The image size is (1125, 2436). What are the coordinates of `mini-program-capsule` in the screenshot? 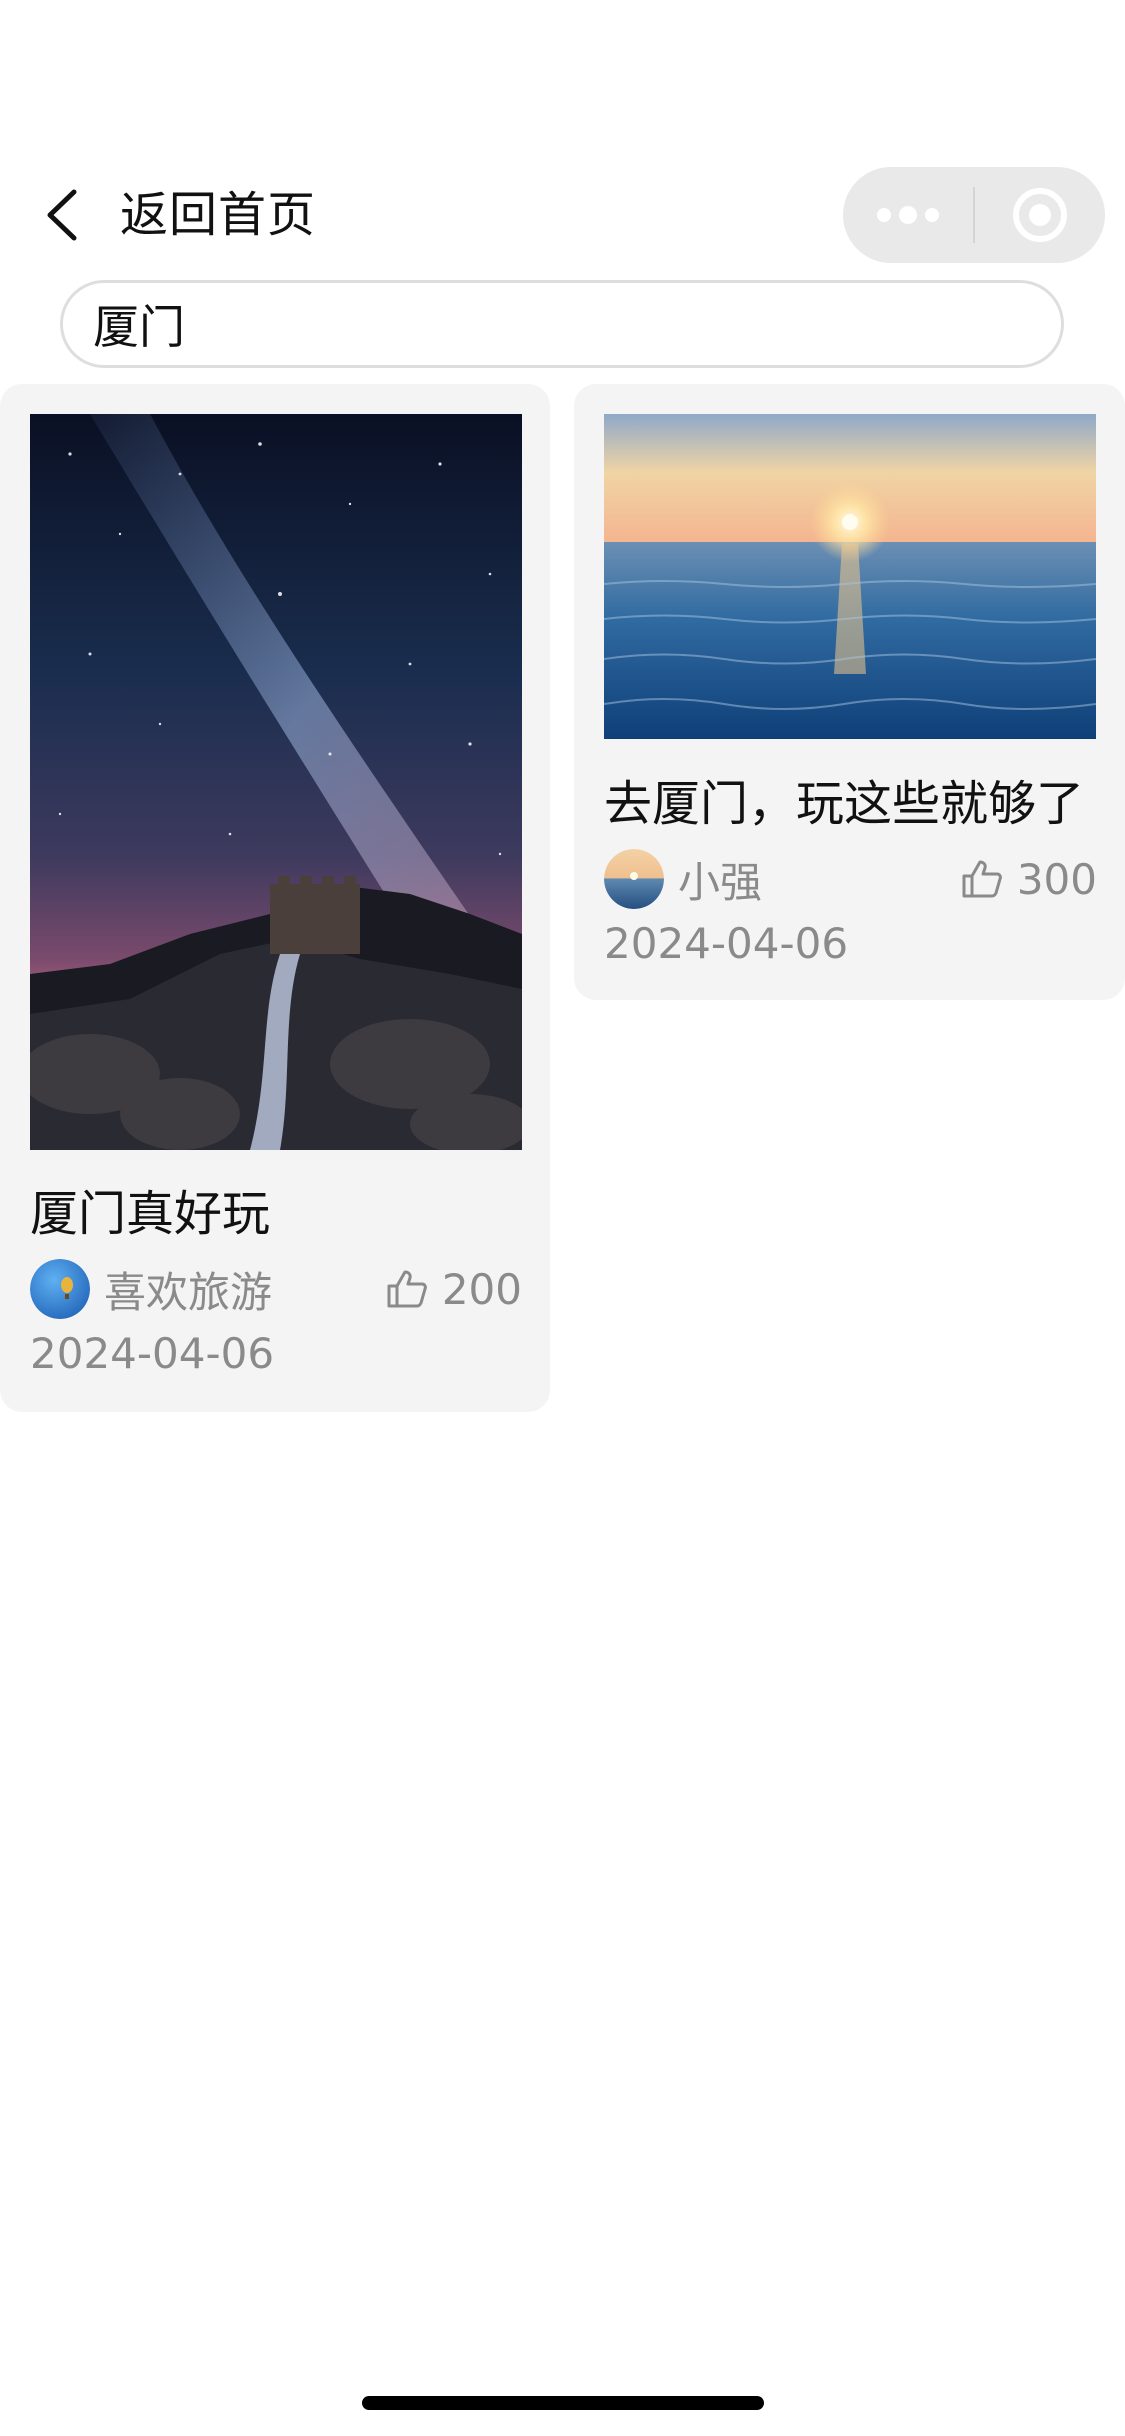 It's located at (974, 215).